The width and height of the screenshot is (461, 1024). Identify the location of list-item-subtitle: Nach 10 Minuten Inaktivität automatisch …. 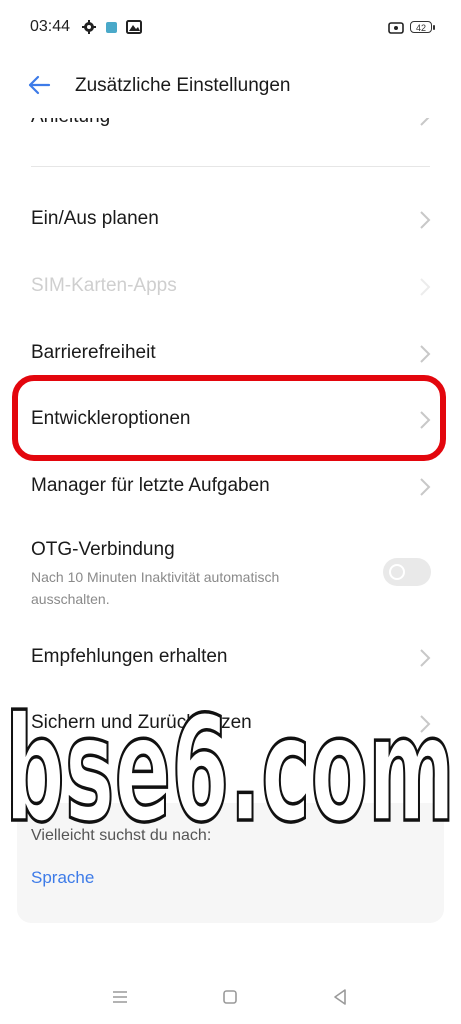
(155, 588).